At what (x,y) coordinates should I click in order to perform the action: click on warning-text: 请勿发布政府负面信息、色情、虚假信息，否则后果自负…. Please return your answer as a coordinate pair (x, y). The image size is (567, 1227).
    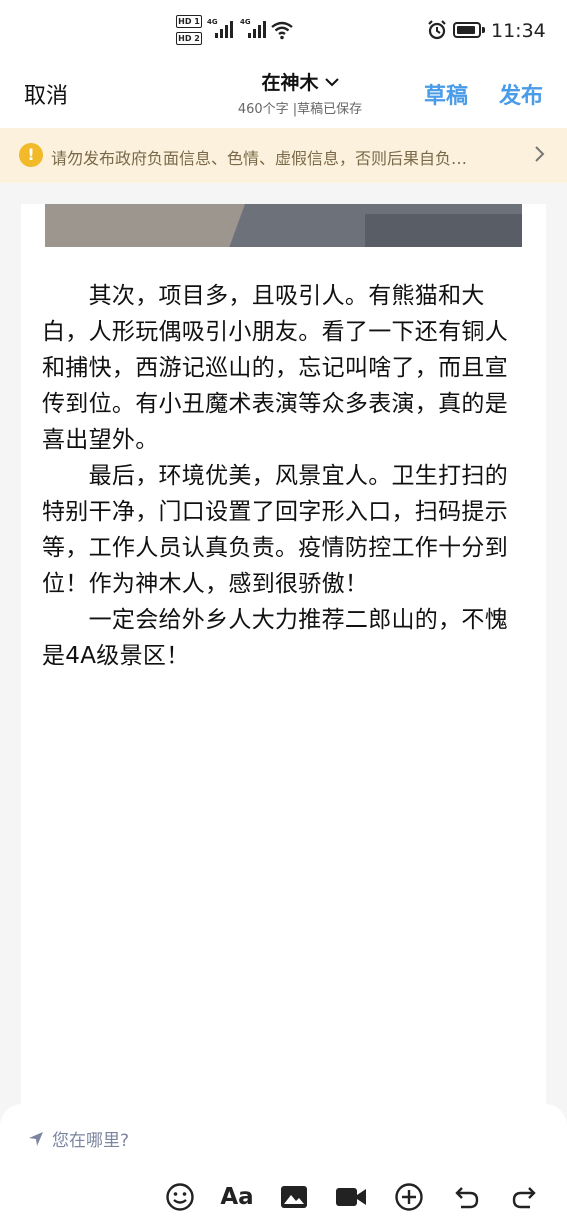
    Looking at the image, I should click on (259, 158).